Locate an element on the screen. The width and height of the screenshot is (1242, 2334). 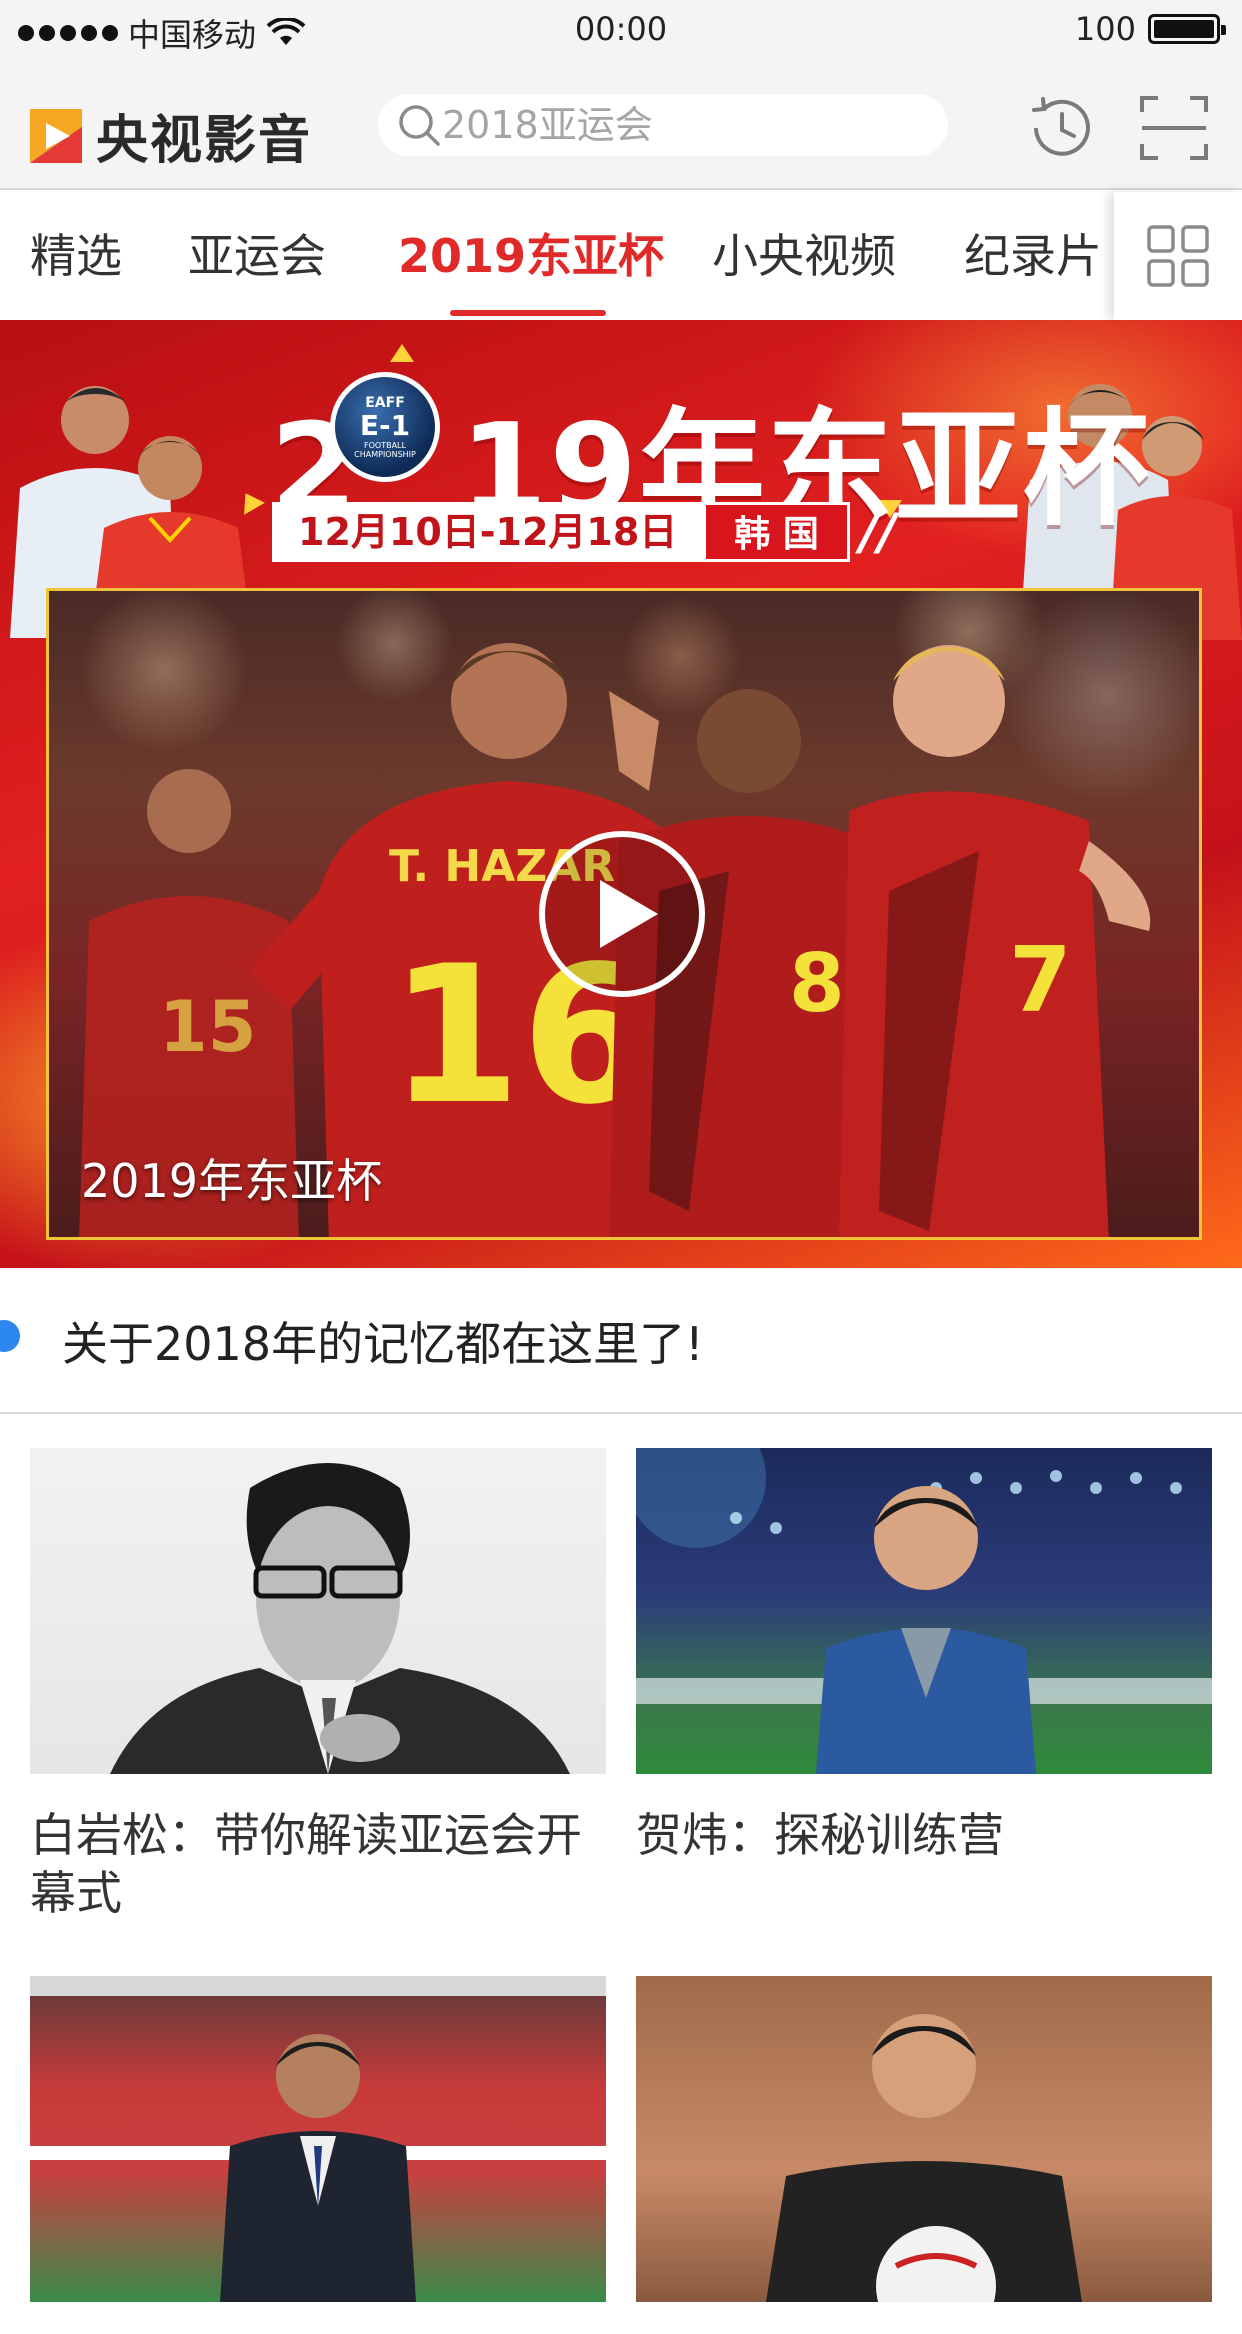
play-button is located at coordinates (622, 914).